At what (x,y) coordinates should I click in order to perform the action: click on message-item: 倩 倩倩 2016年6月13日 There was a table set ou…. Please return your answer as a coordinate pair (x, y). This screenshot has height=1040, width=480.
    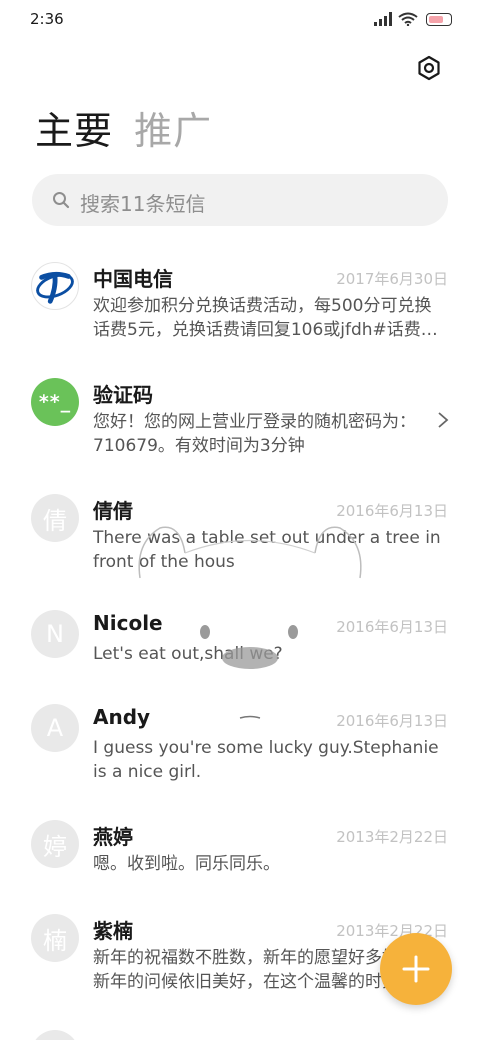
    Looking at the image, I should click on (240, 535).